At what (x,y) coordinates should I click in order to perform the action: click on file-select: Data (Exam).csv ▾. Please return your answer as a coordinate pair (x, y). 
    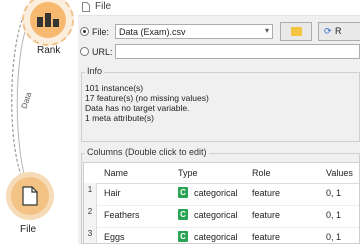
    Looking at the image, I should click on (194, 31).